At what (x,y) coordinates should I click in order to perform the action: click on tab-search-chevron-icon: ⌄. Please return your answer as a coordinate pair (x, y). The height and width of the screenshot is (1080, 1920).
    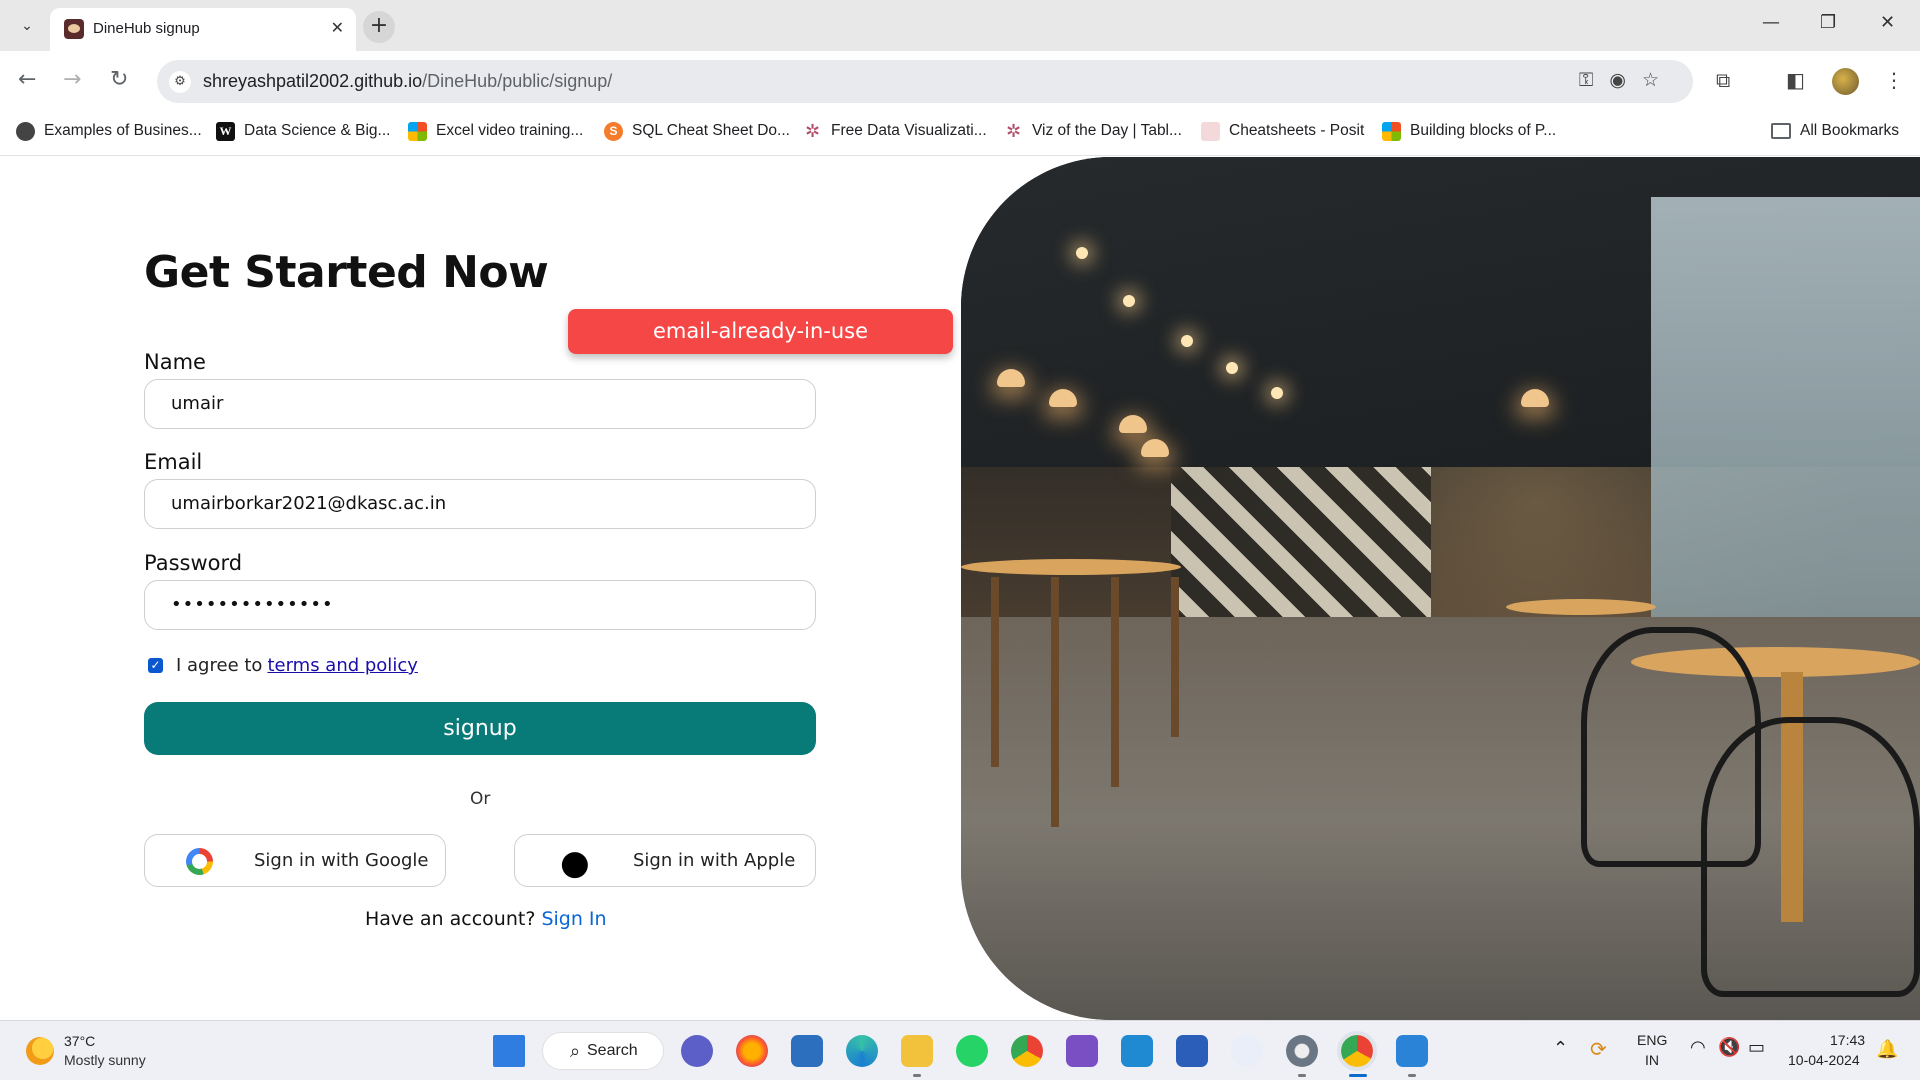
    Looking at the image, I should click on (27, 26).